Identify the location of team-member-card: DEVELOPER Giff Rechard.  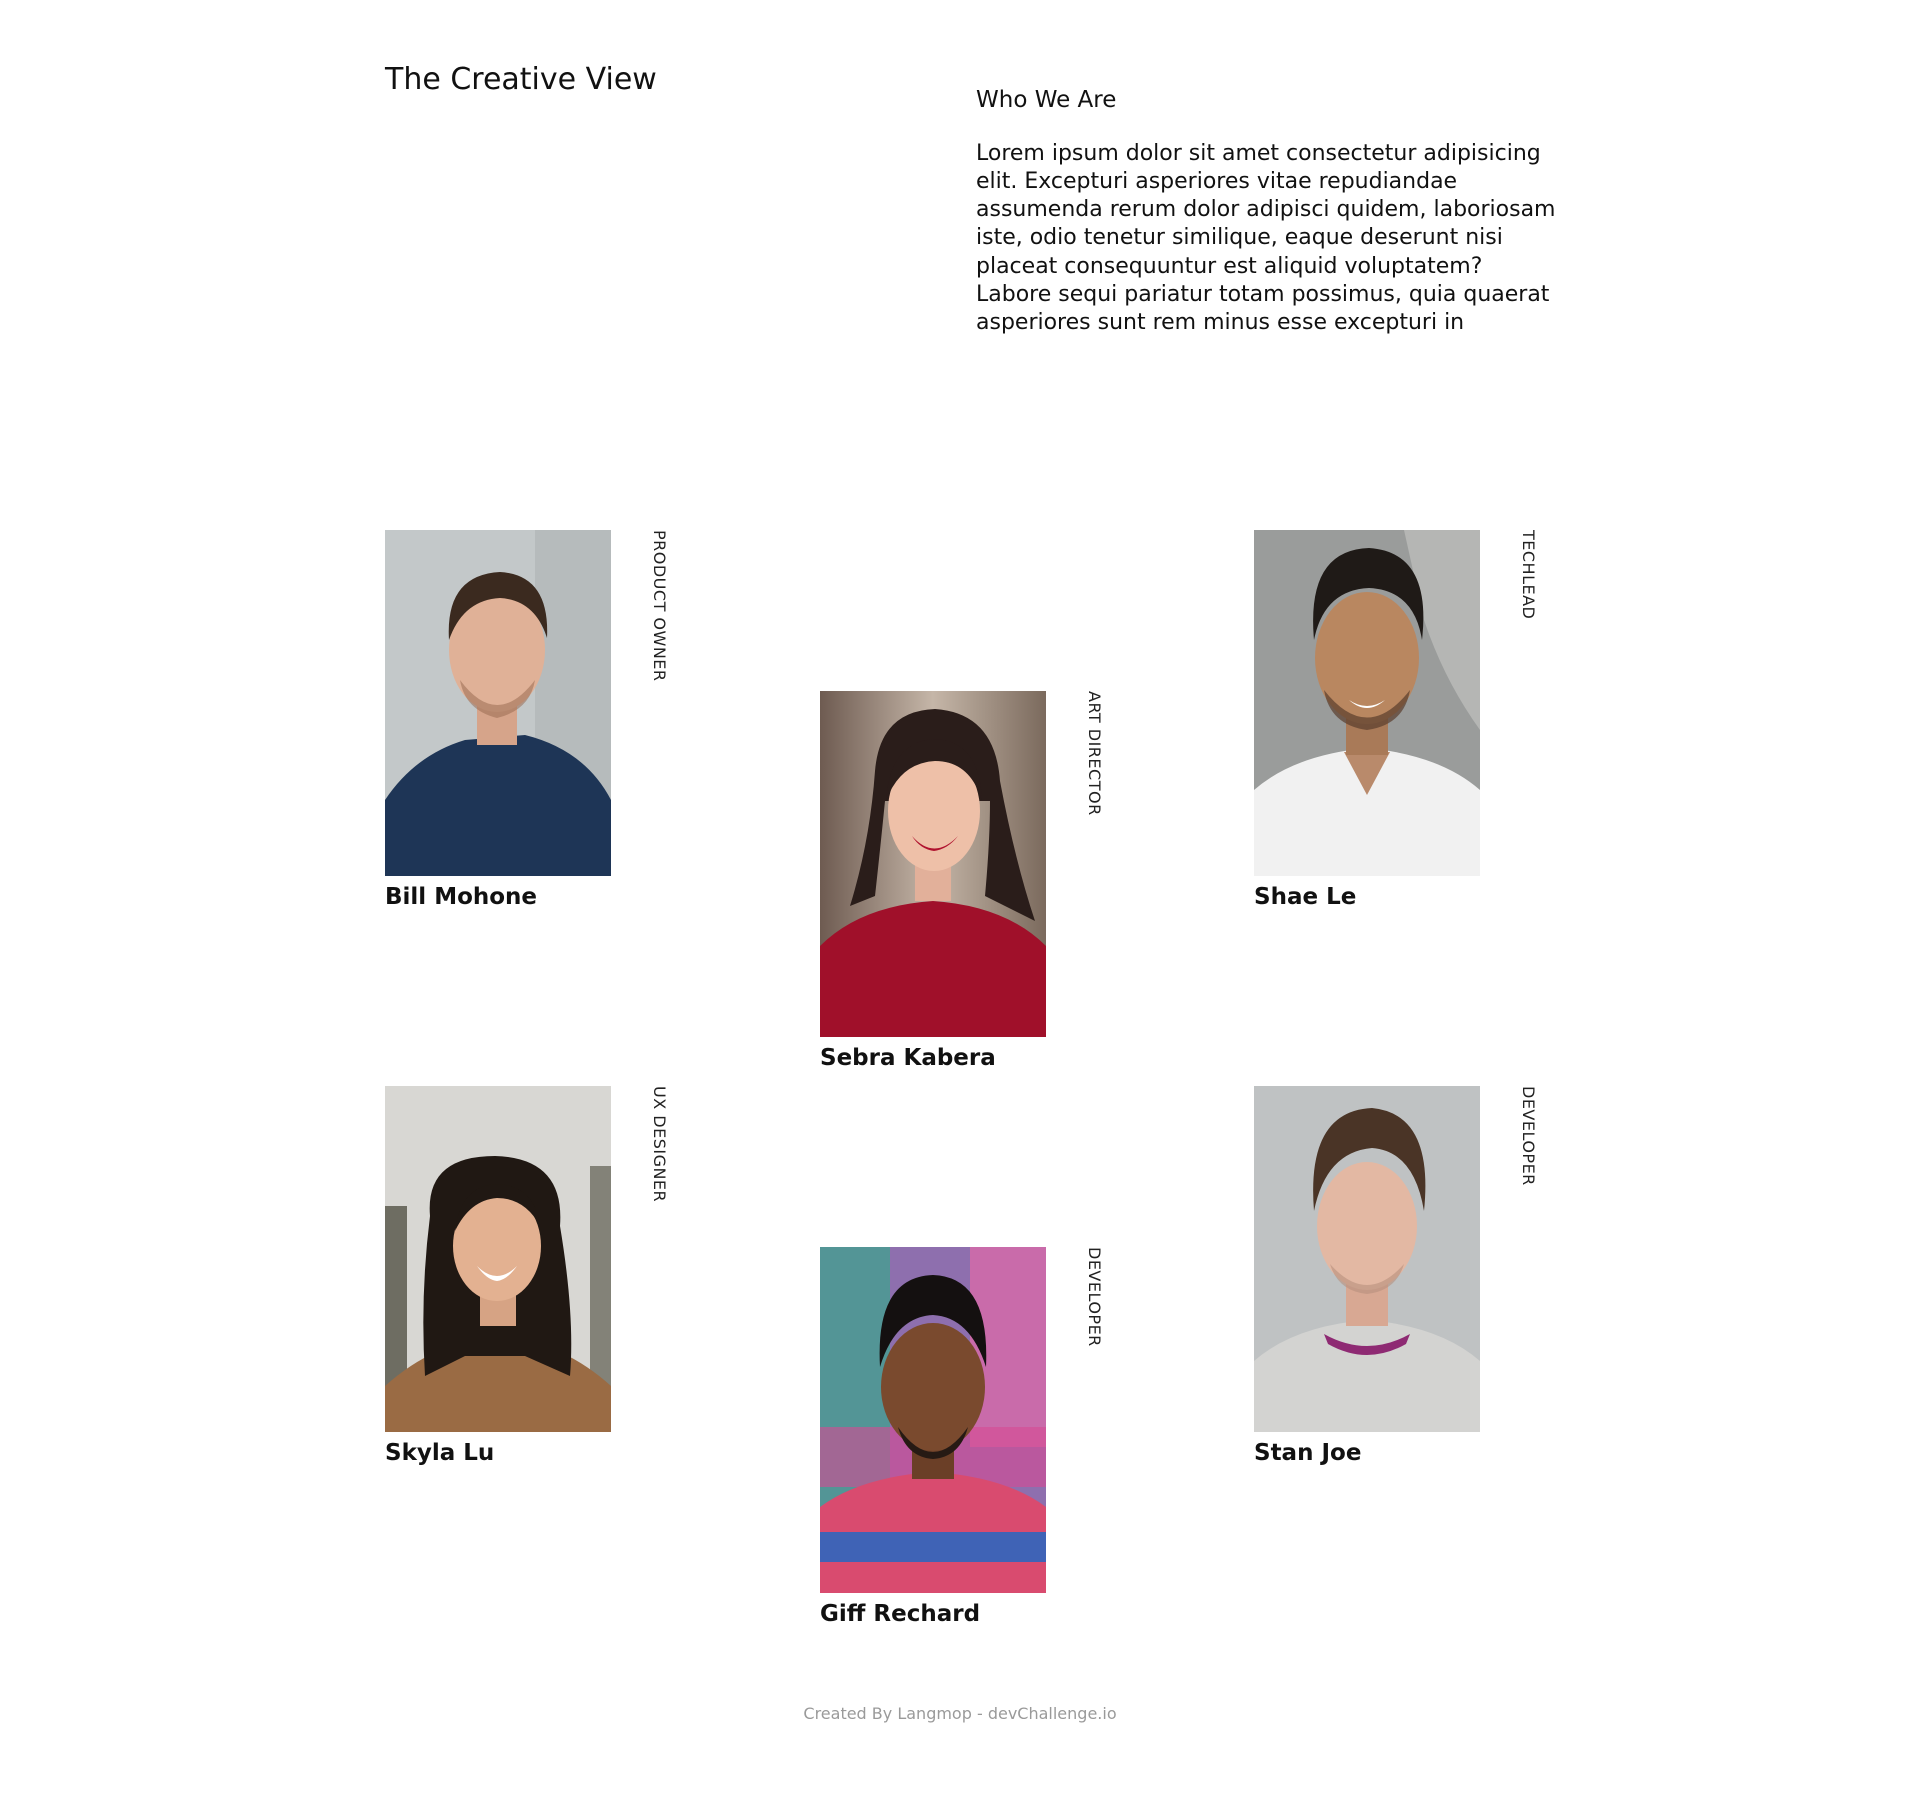
(962, 1437).